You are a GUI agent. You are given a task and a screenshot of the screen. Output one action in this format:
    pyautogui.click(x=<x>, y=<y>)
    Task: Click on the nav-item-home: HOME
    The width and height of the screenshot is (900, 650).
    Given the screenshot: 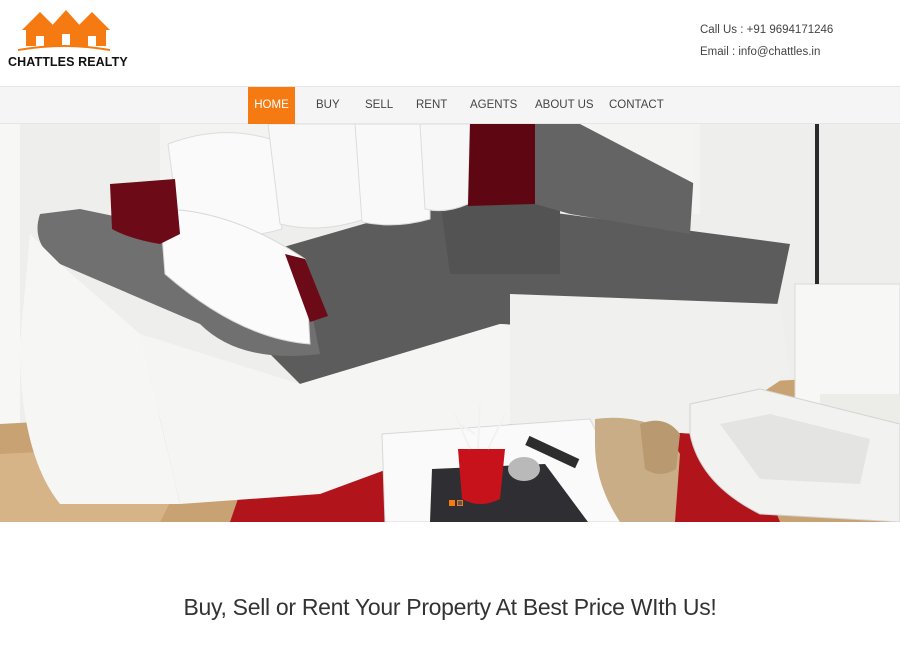 What is the action you would take?
    pyautogui.click(x=271, y=105)
    